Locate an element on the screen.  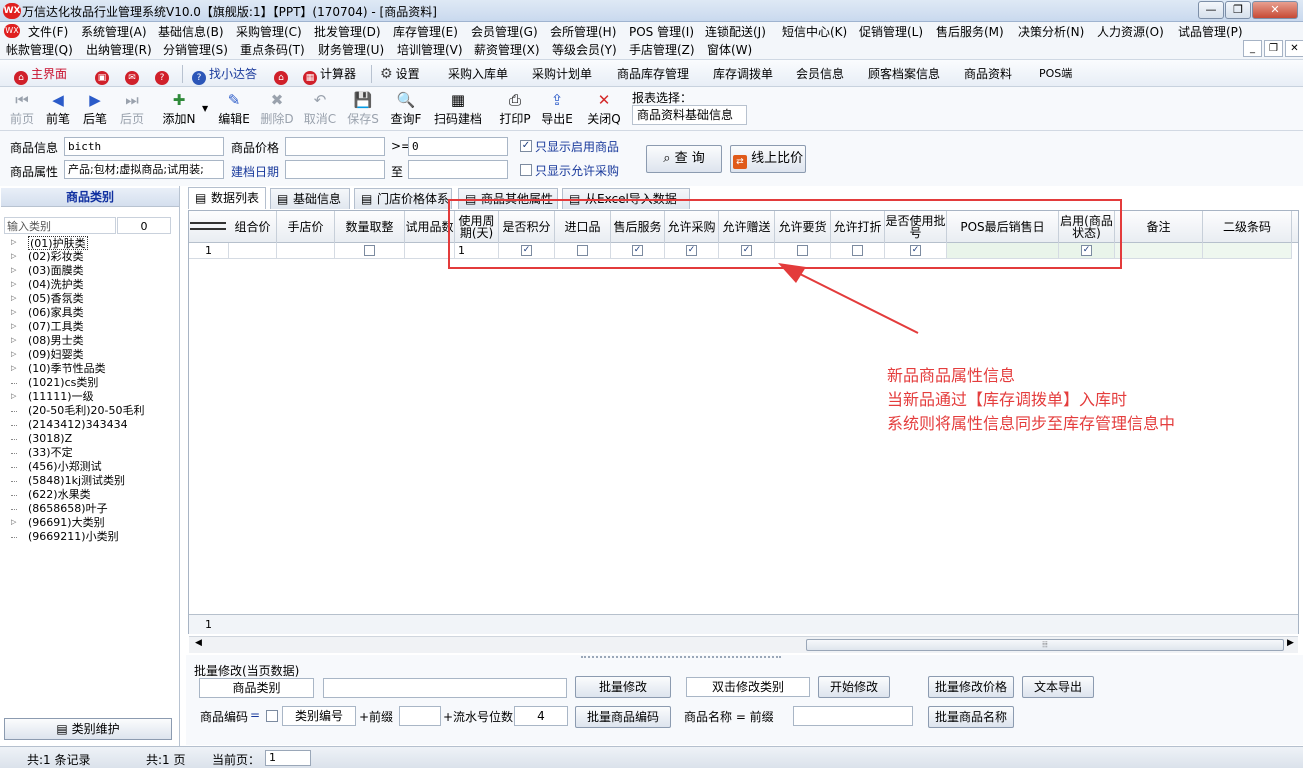
menu-wholesale: 批发管理(D) is located at coordinates (347, 32).